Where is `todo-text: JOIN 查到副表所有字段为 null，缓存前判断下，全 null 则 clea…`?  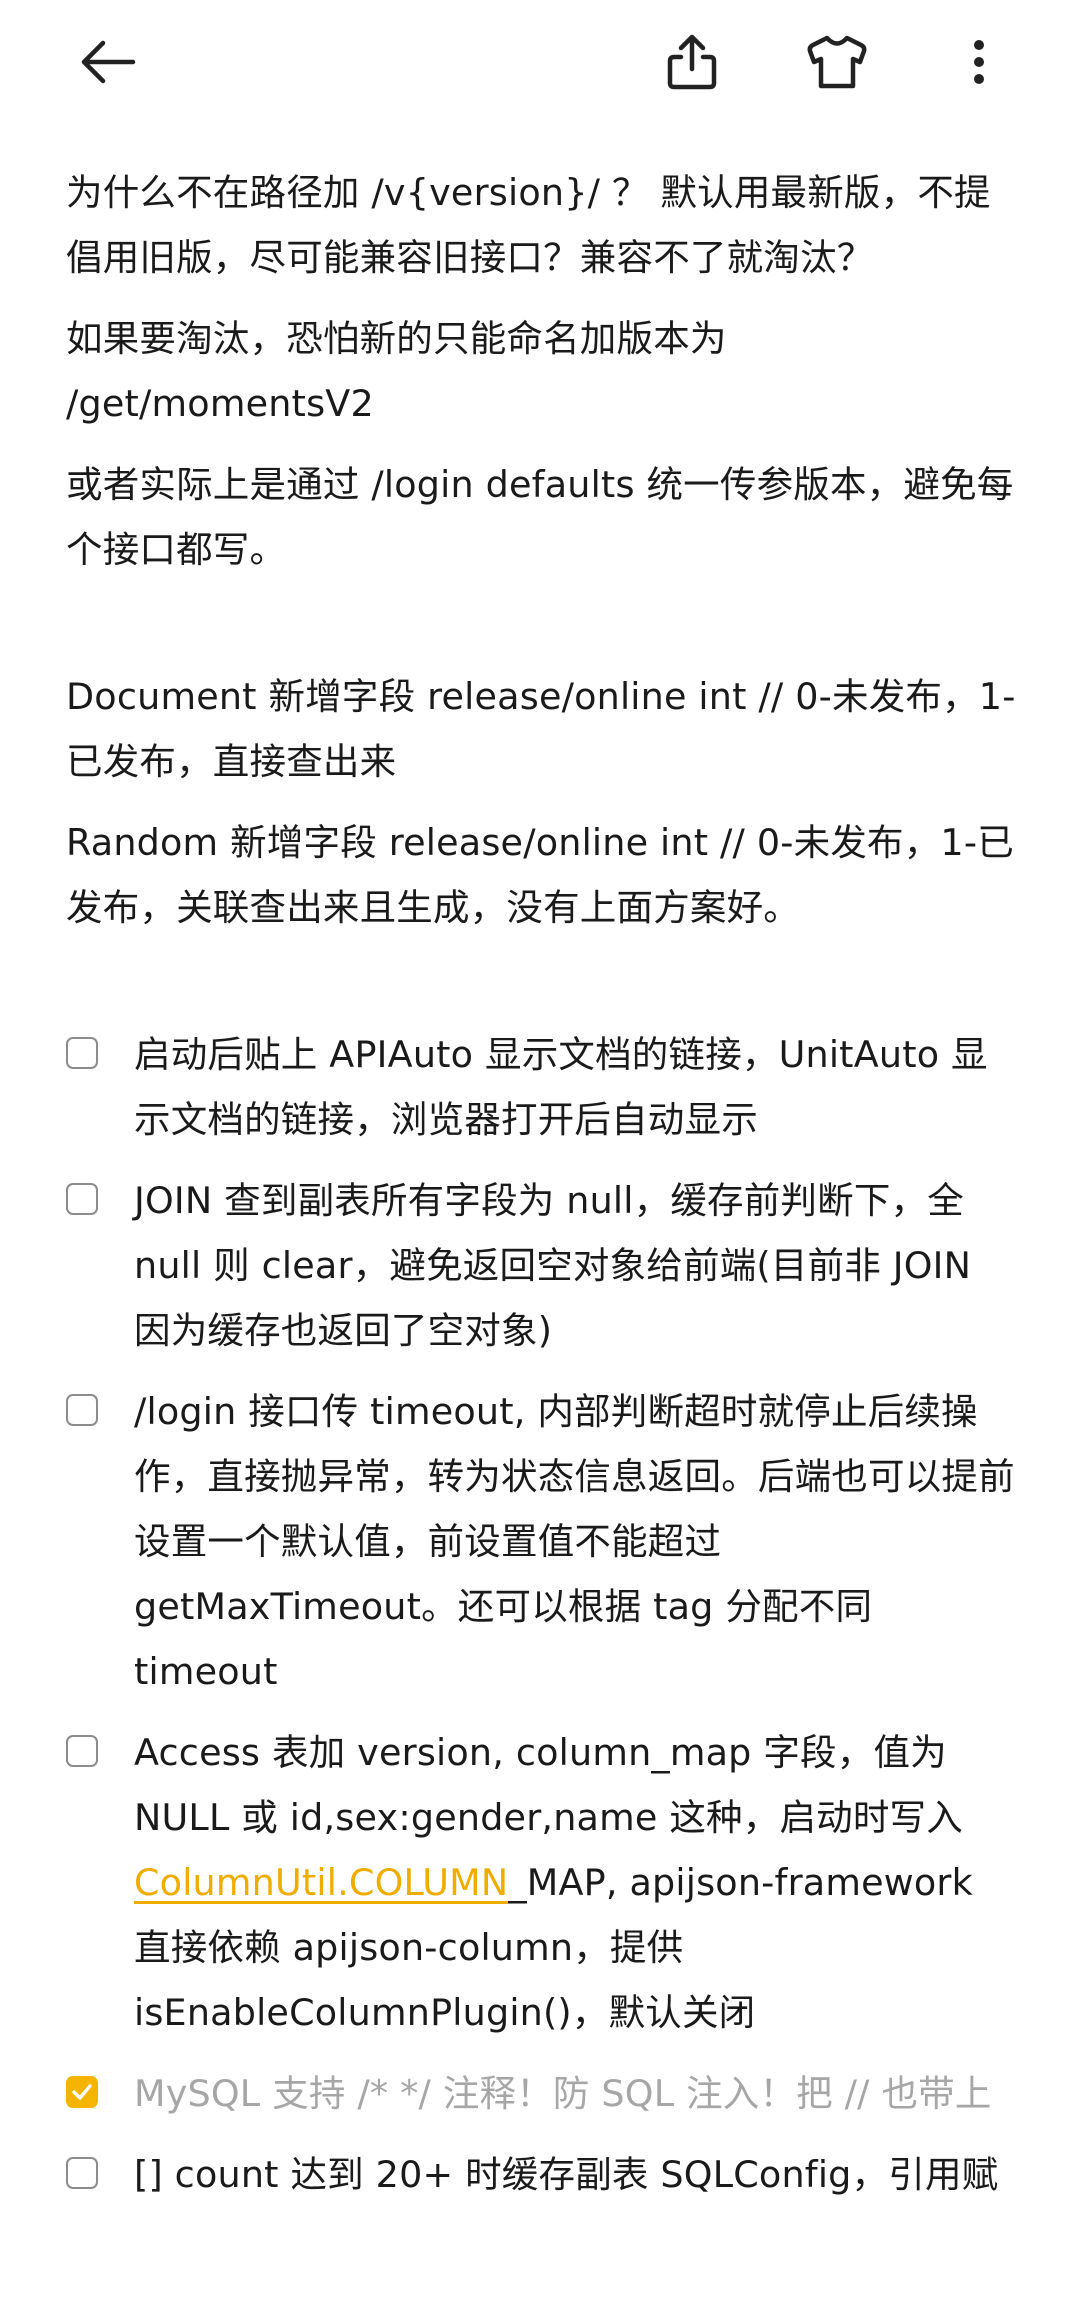 todo-text: JOIN 查到副表所有字段为 null，缓存前判断下，全 null 则 clea… is located at coordinates (553, 1265).